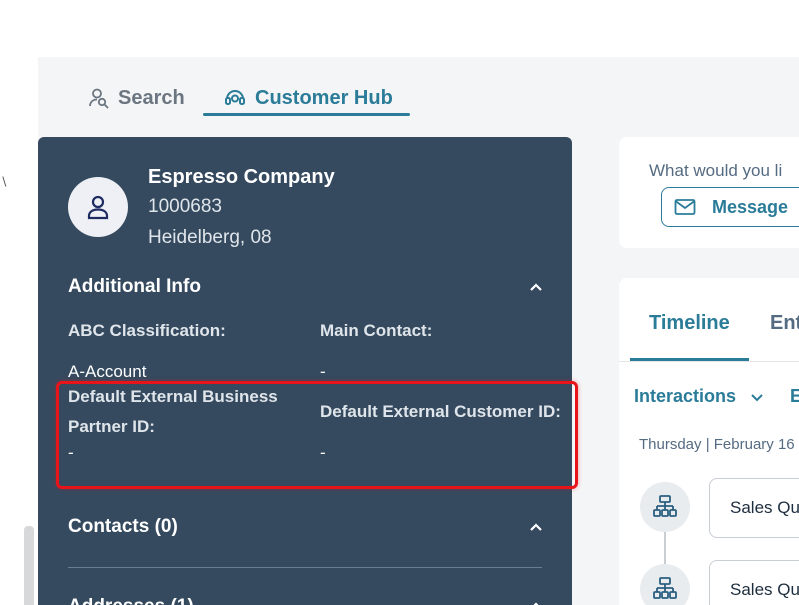 Image resolution: width=799 pixels, height=605 pixels. I want to click on sales-quote-icon, so click(665, 507).